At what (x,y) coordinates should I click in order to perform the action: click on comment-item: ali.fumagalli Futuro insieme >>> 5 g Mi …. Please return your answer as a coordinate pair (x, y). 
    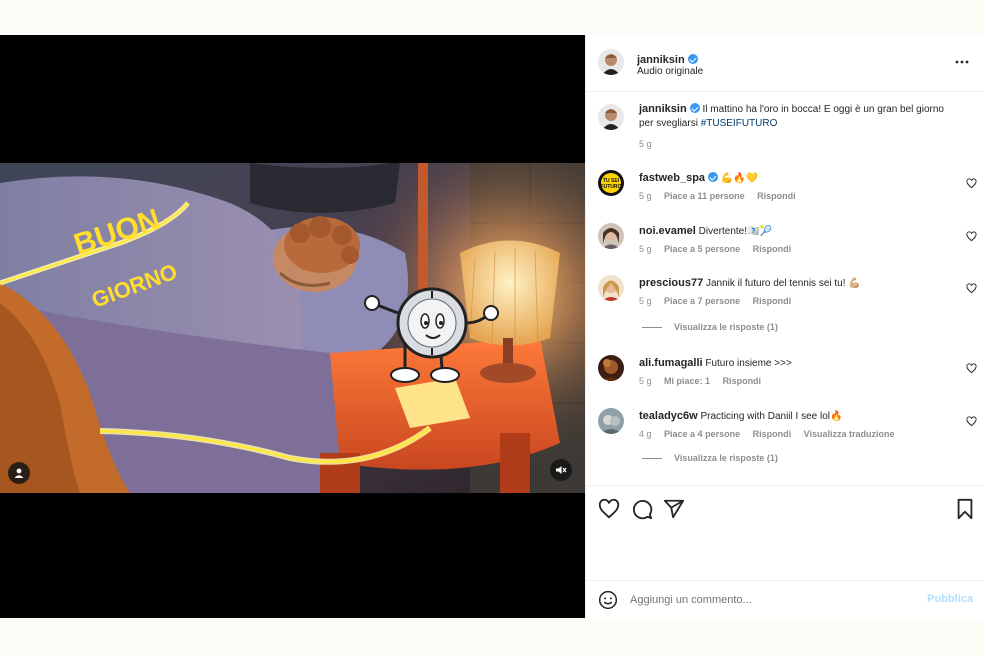
    Looking at the image, I should click on (785, 374).